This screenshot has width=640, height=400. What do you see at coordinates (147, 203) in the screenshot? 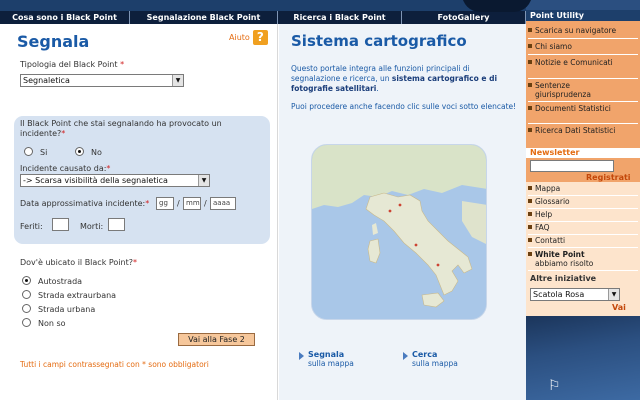
I see `required-mark: *` at bounding box center [147, 203].